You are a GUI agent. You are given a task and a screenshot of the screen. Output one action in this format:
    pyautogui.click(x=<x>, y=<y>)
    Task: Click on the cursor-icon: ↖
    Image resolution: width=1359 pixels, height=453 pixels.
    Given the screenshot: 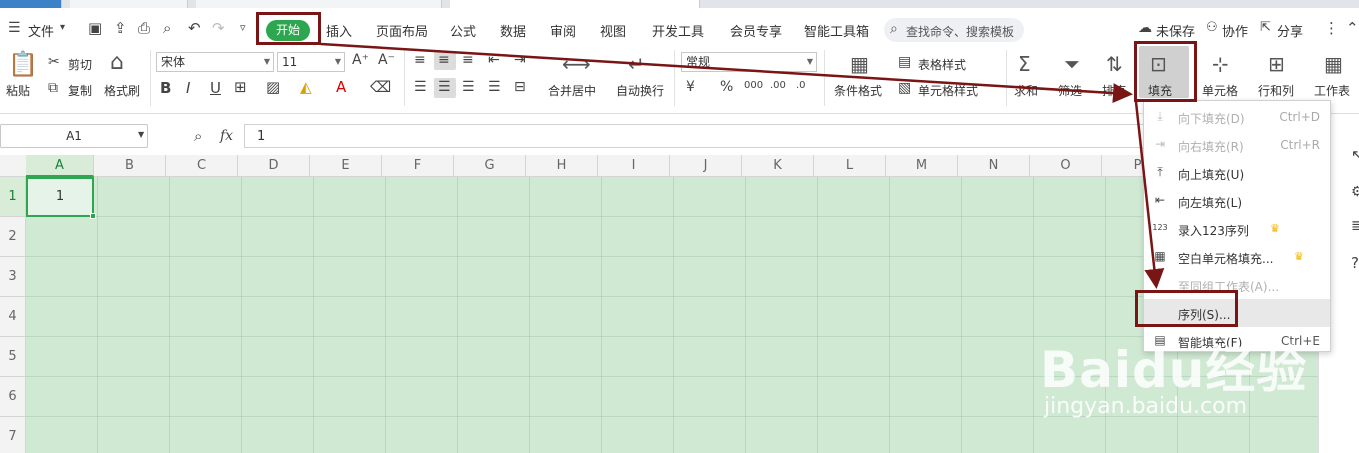 What is the action you would take?
    pyautogui.click(x=1355, y=155)
    